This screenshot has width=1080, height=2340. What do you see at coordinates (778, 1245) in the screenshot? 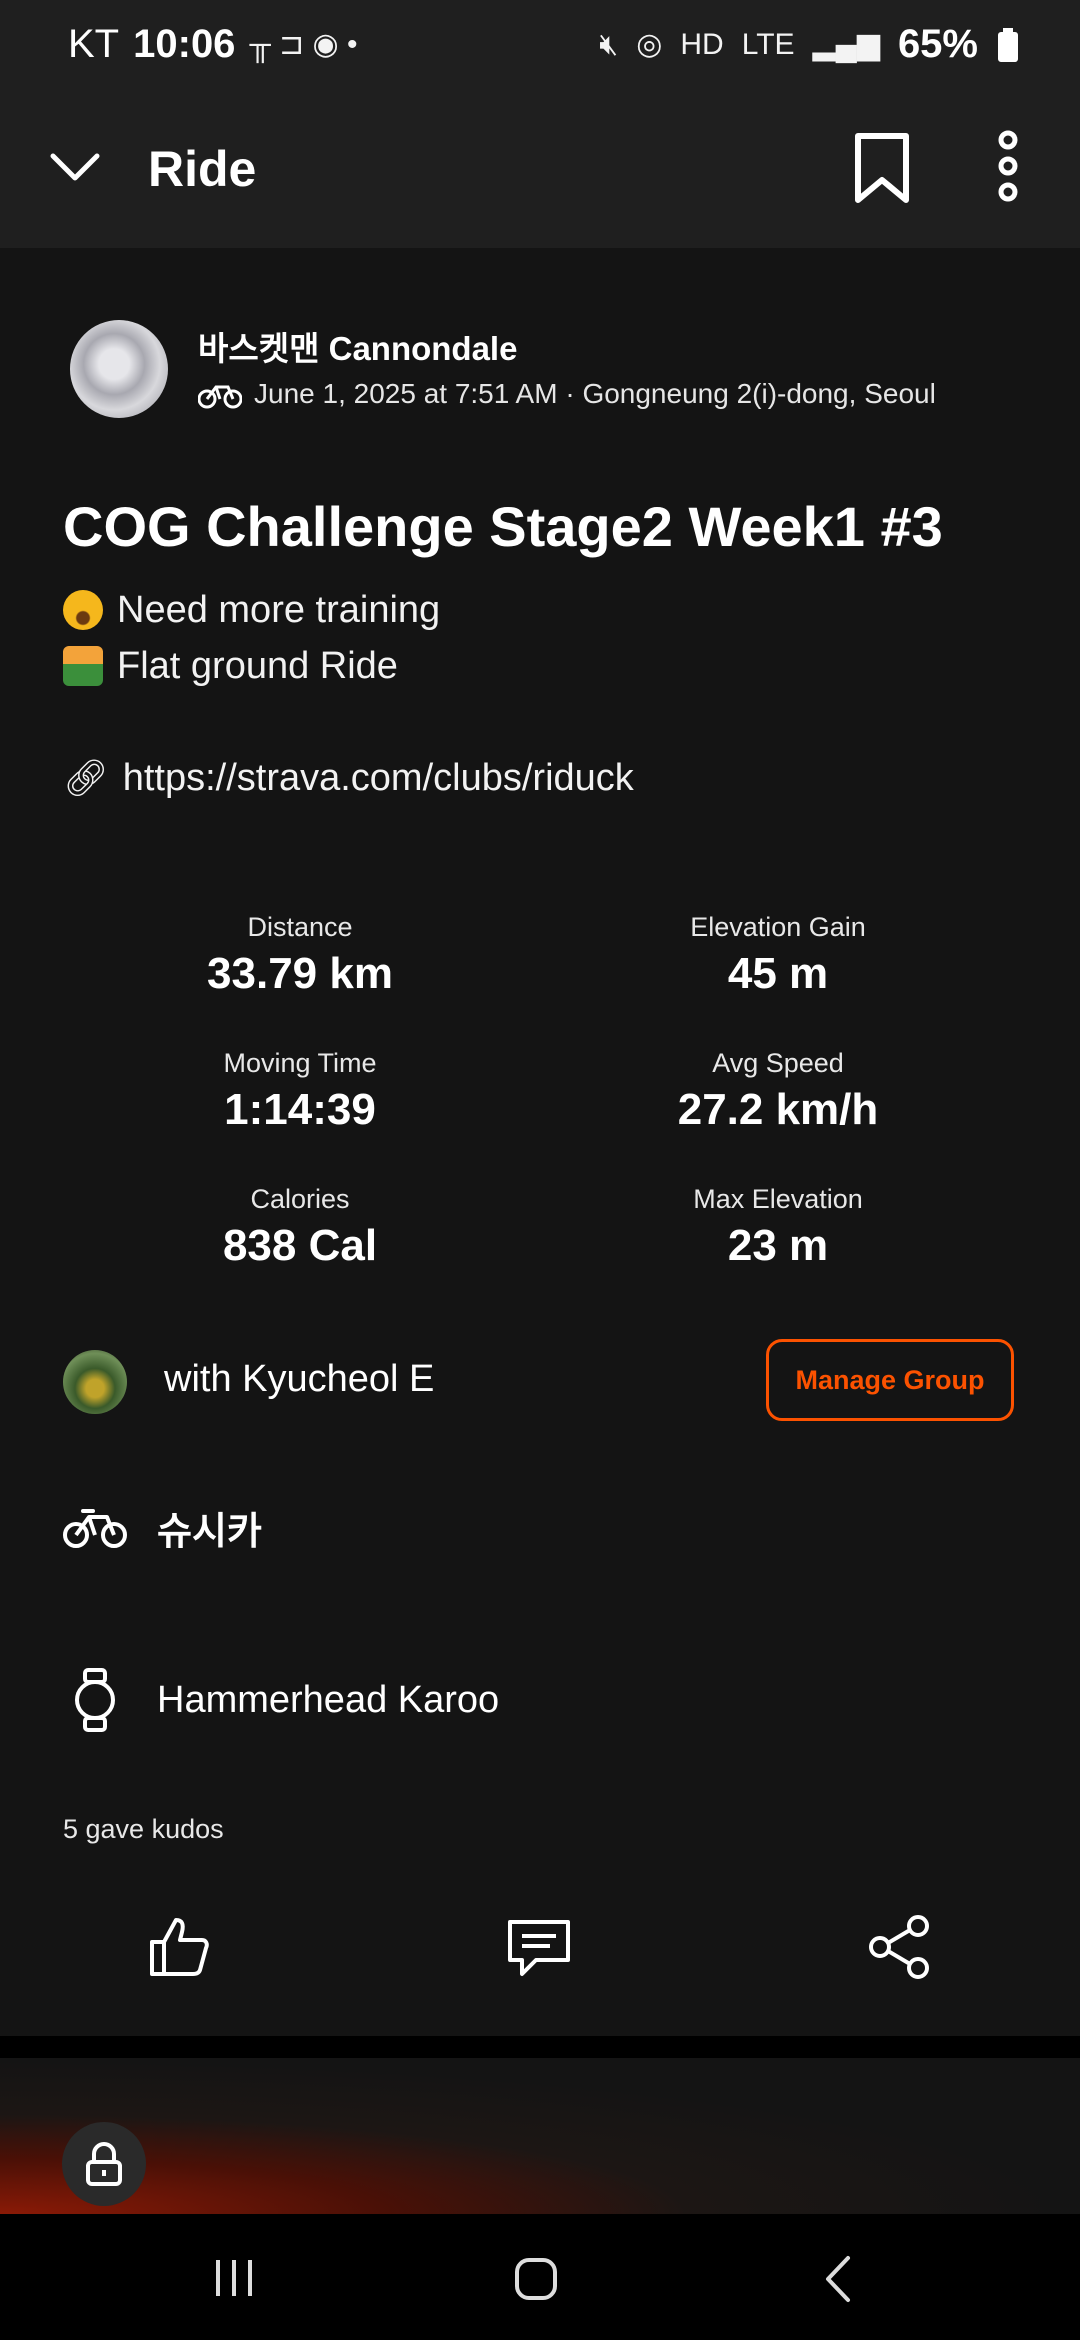
I see `stat-value: 23 m` at bounding box center [778, 1245].